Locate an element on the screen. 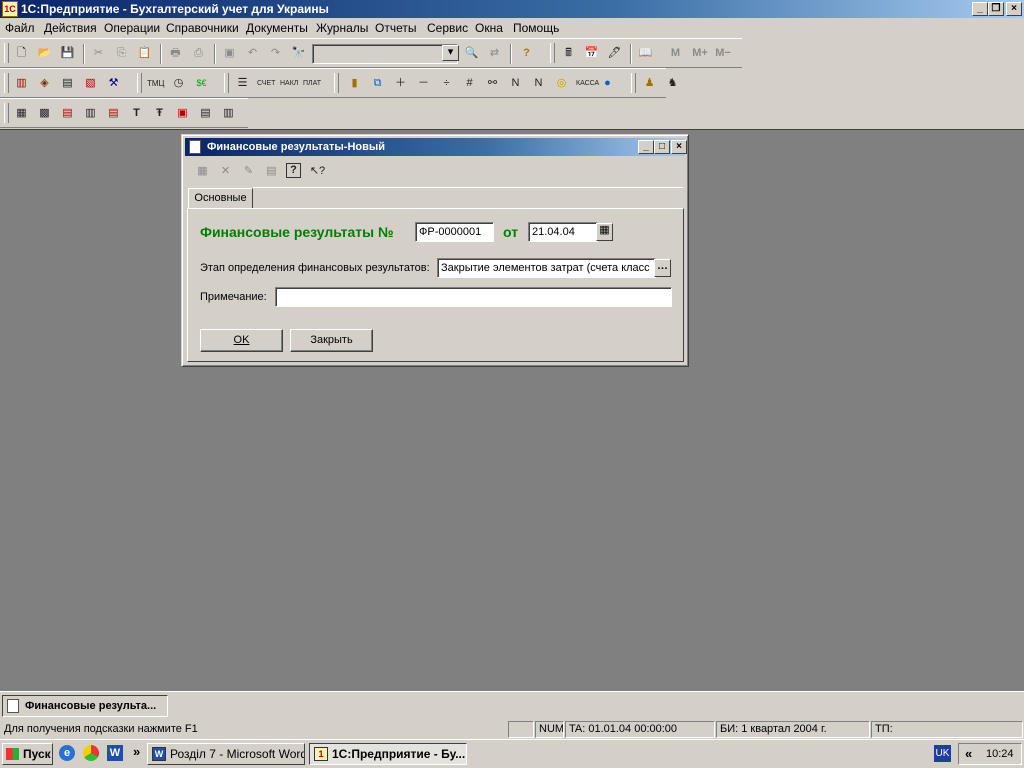 The image size is (1024, 768). doc-number-field: ФР-0000001 is located at coordinates (454, 232).